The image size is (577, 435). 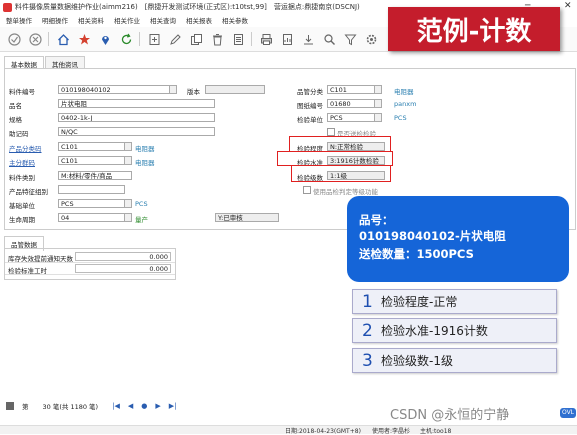 What do you see at coordinates (193, 92) in the screenshot?
I see `version-label: 版本` at bounding box center [193, 92].